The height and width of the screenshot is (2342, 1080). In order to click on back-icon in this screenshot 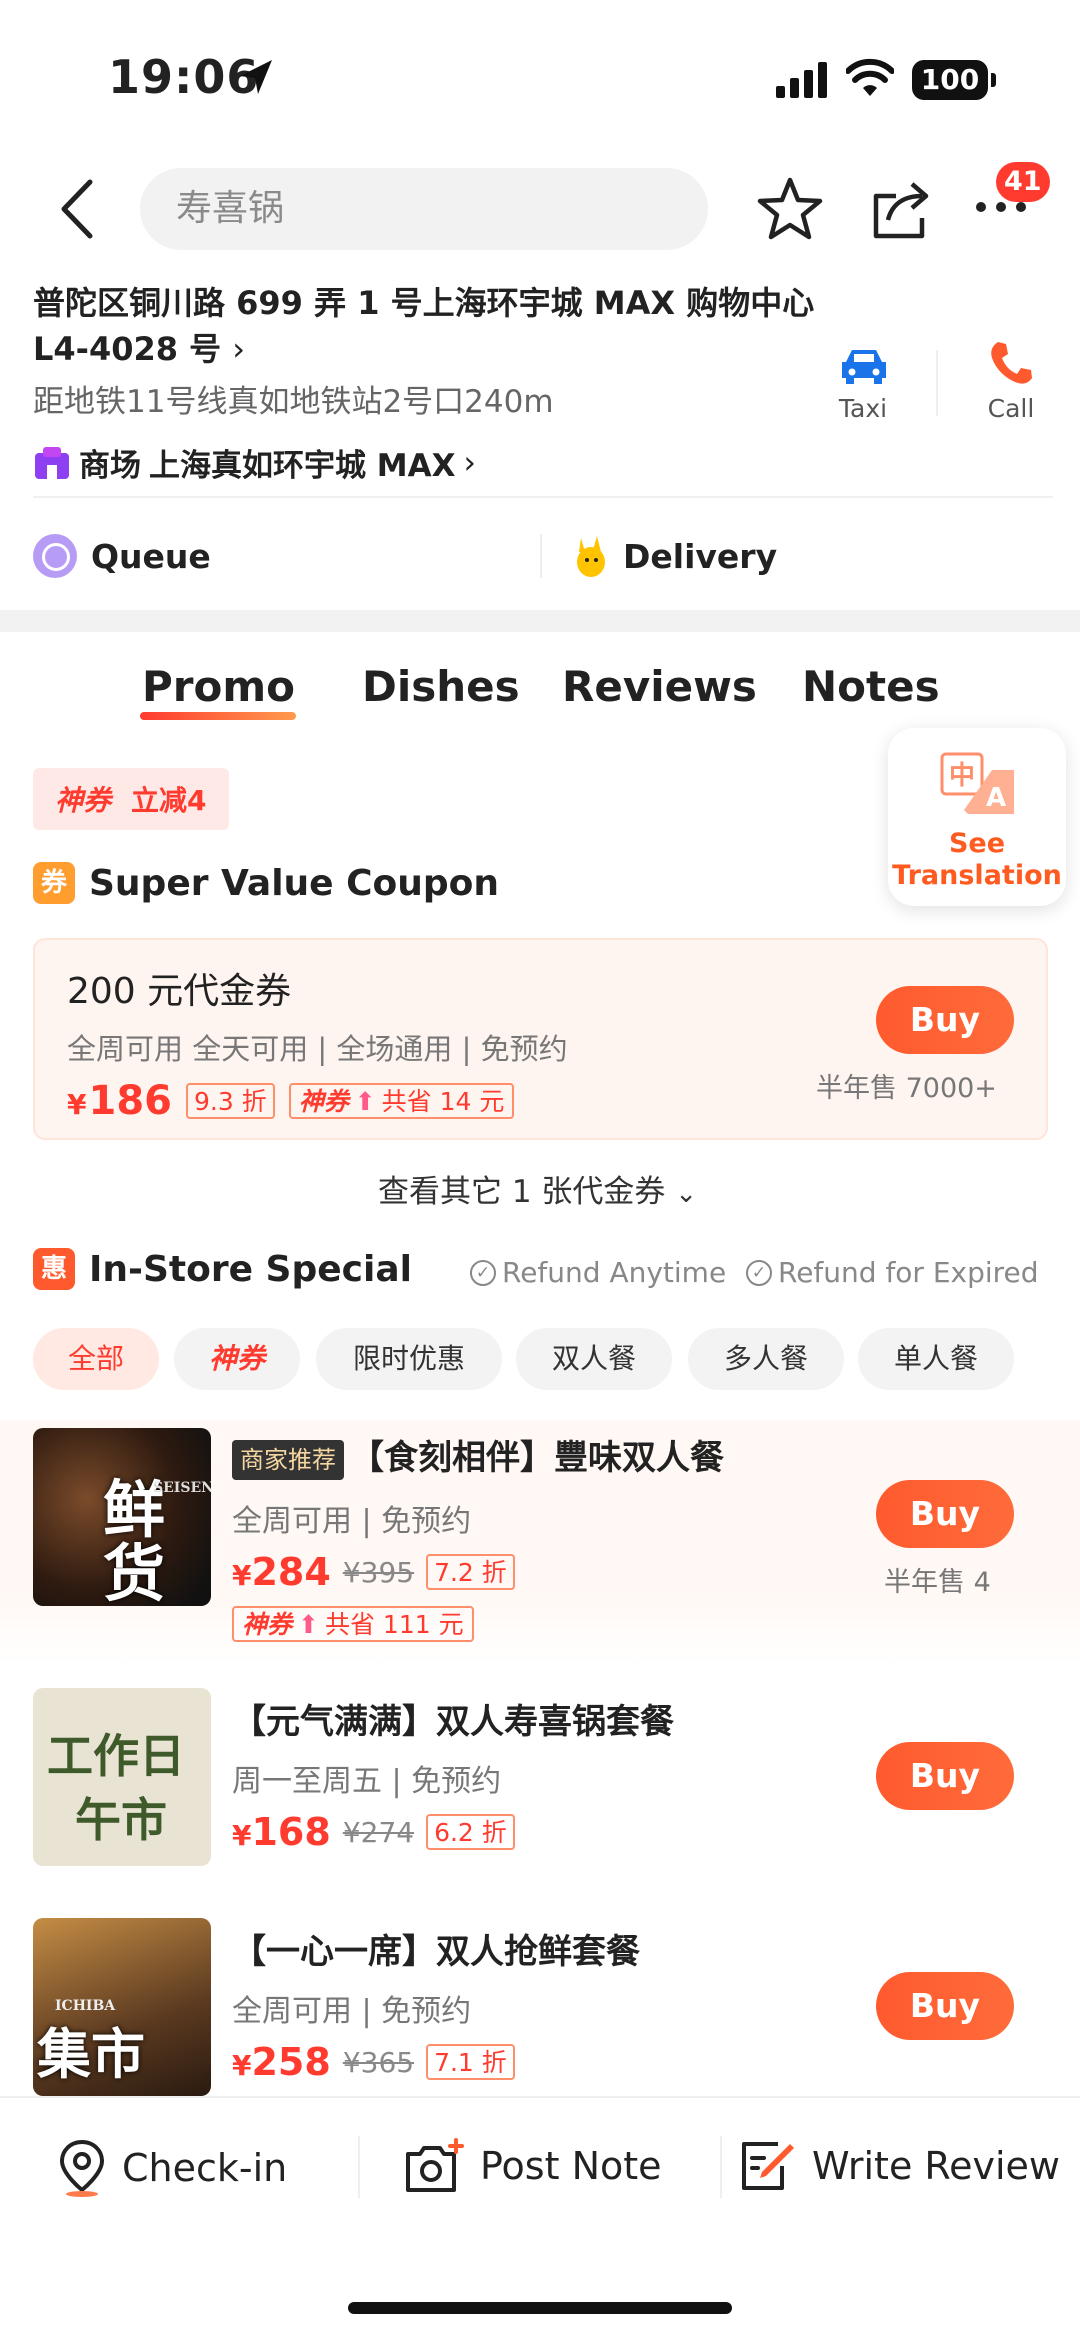, I will do `click(76, 209)`.